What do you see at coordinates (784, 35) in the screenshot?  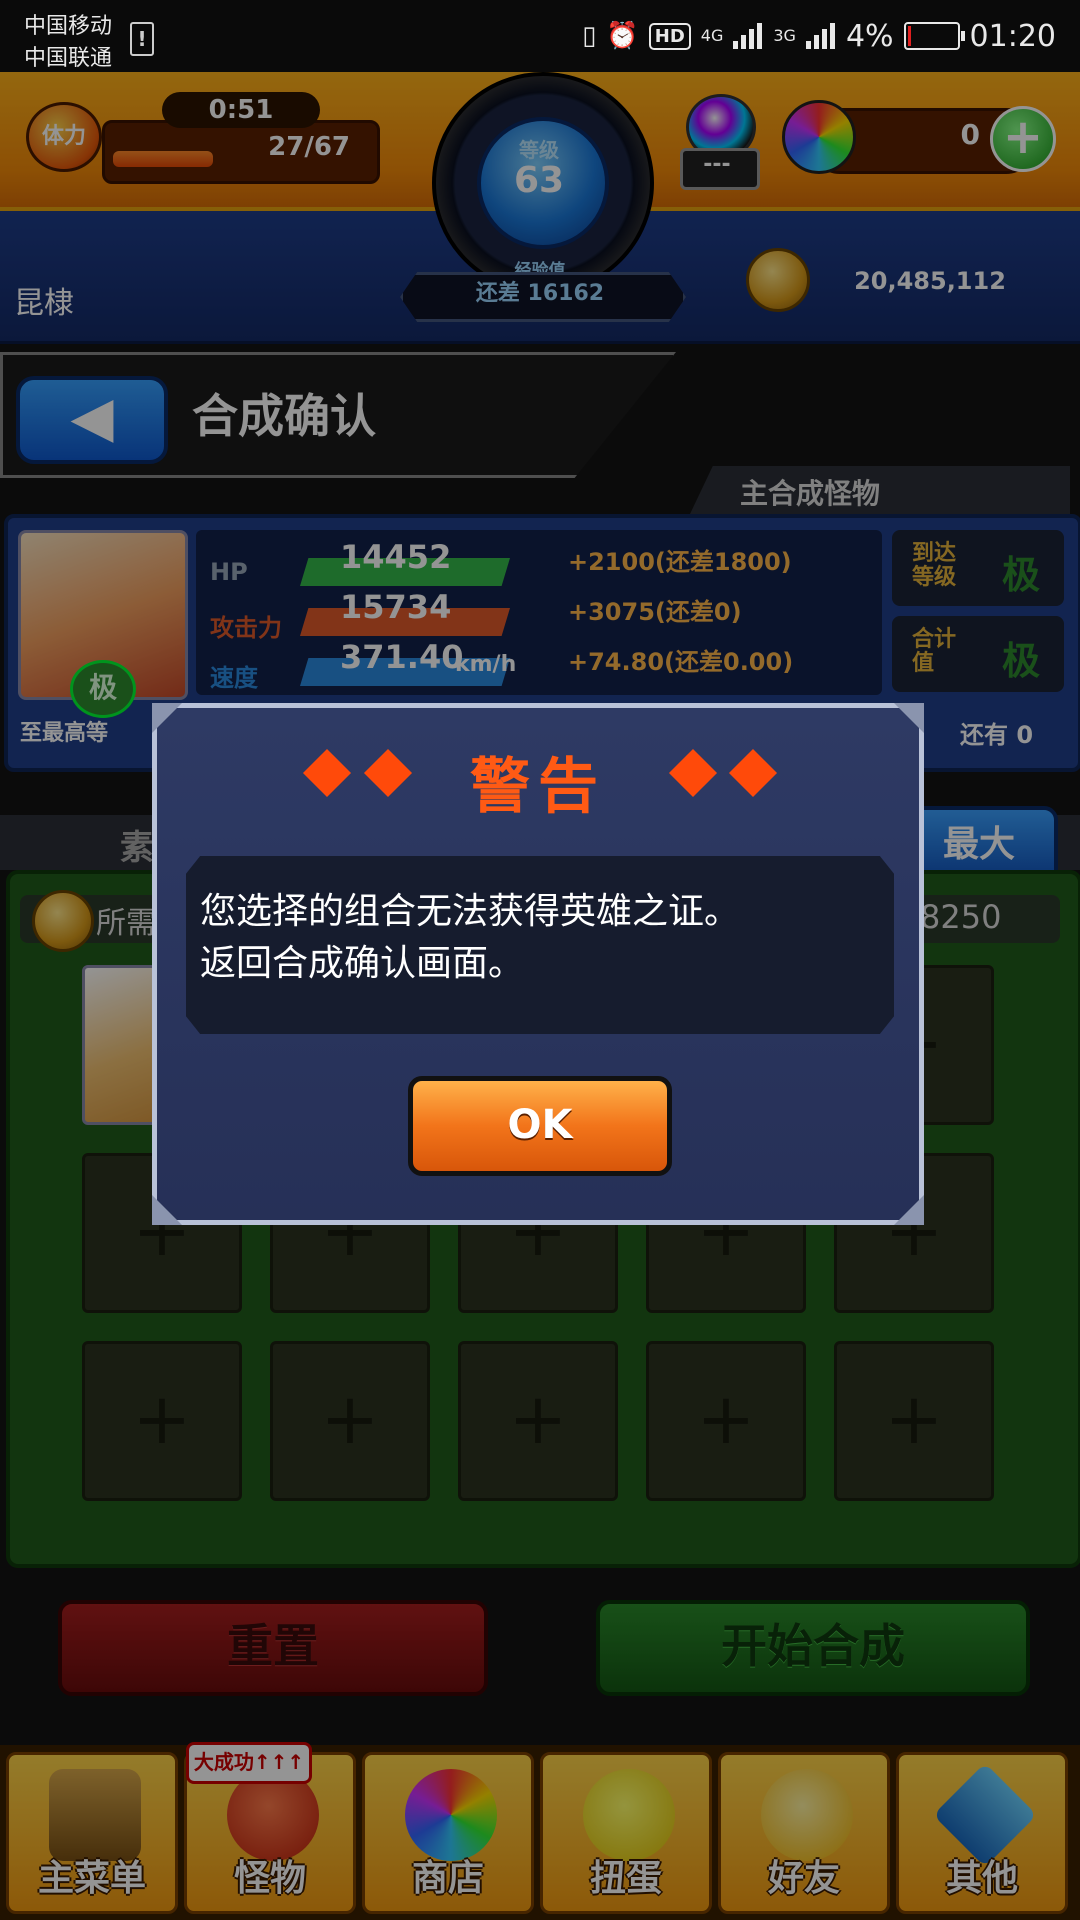 I see `network-type-2: 3G` at bounding box center [784, 35].